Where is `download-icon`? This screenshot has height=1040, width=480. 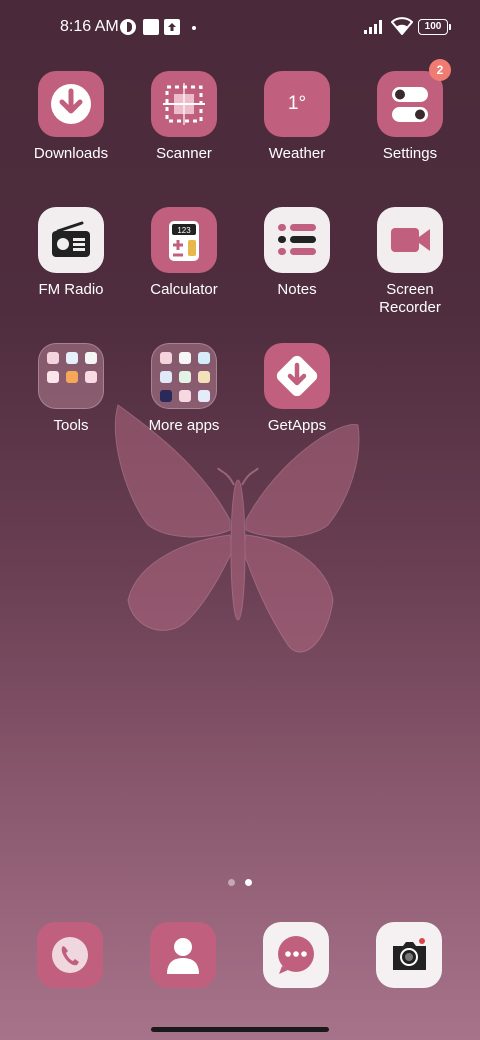 download-icon is located at coordinates (71, 104).